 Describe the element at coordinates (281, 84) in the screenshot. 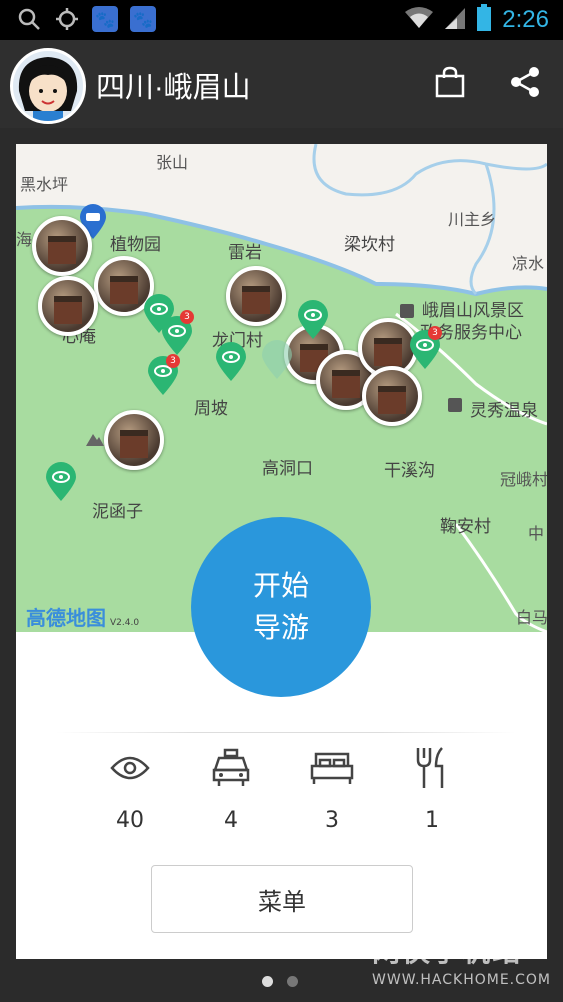

I see `app-bar: 四川·峨眉山` at that location.